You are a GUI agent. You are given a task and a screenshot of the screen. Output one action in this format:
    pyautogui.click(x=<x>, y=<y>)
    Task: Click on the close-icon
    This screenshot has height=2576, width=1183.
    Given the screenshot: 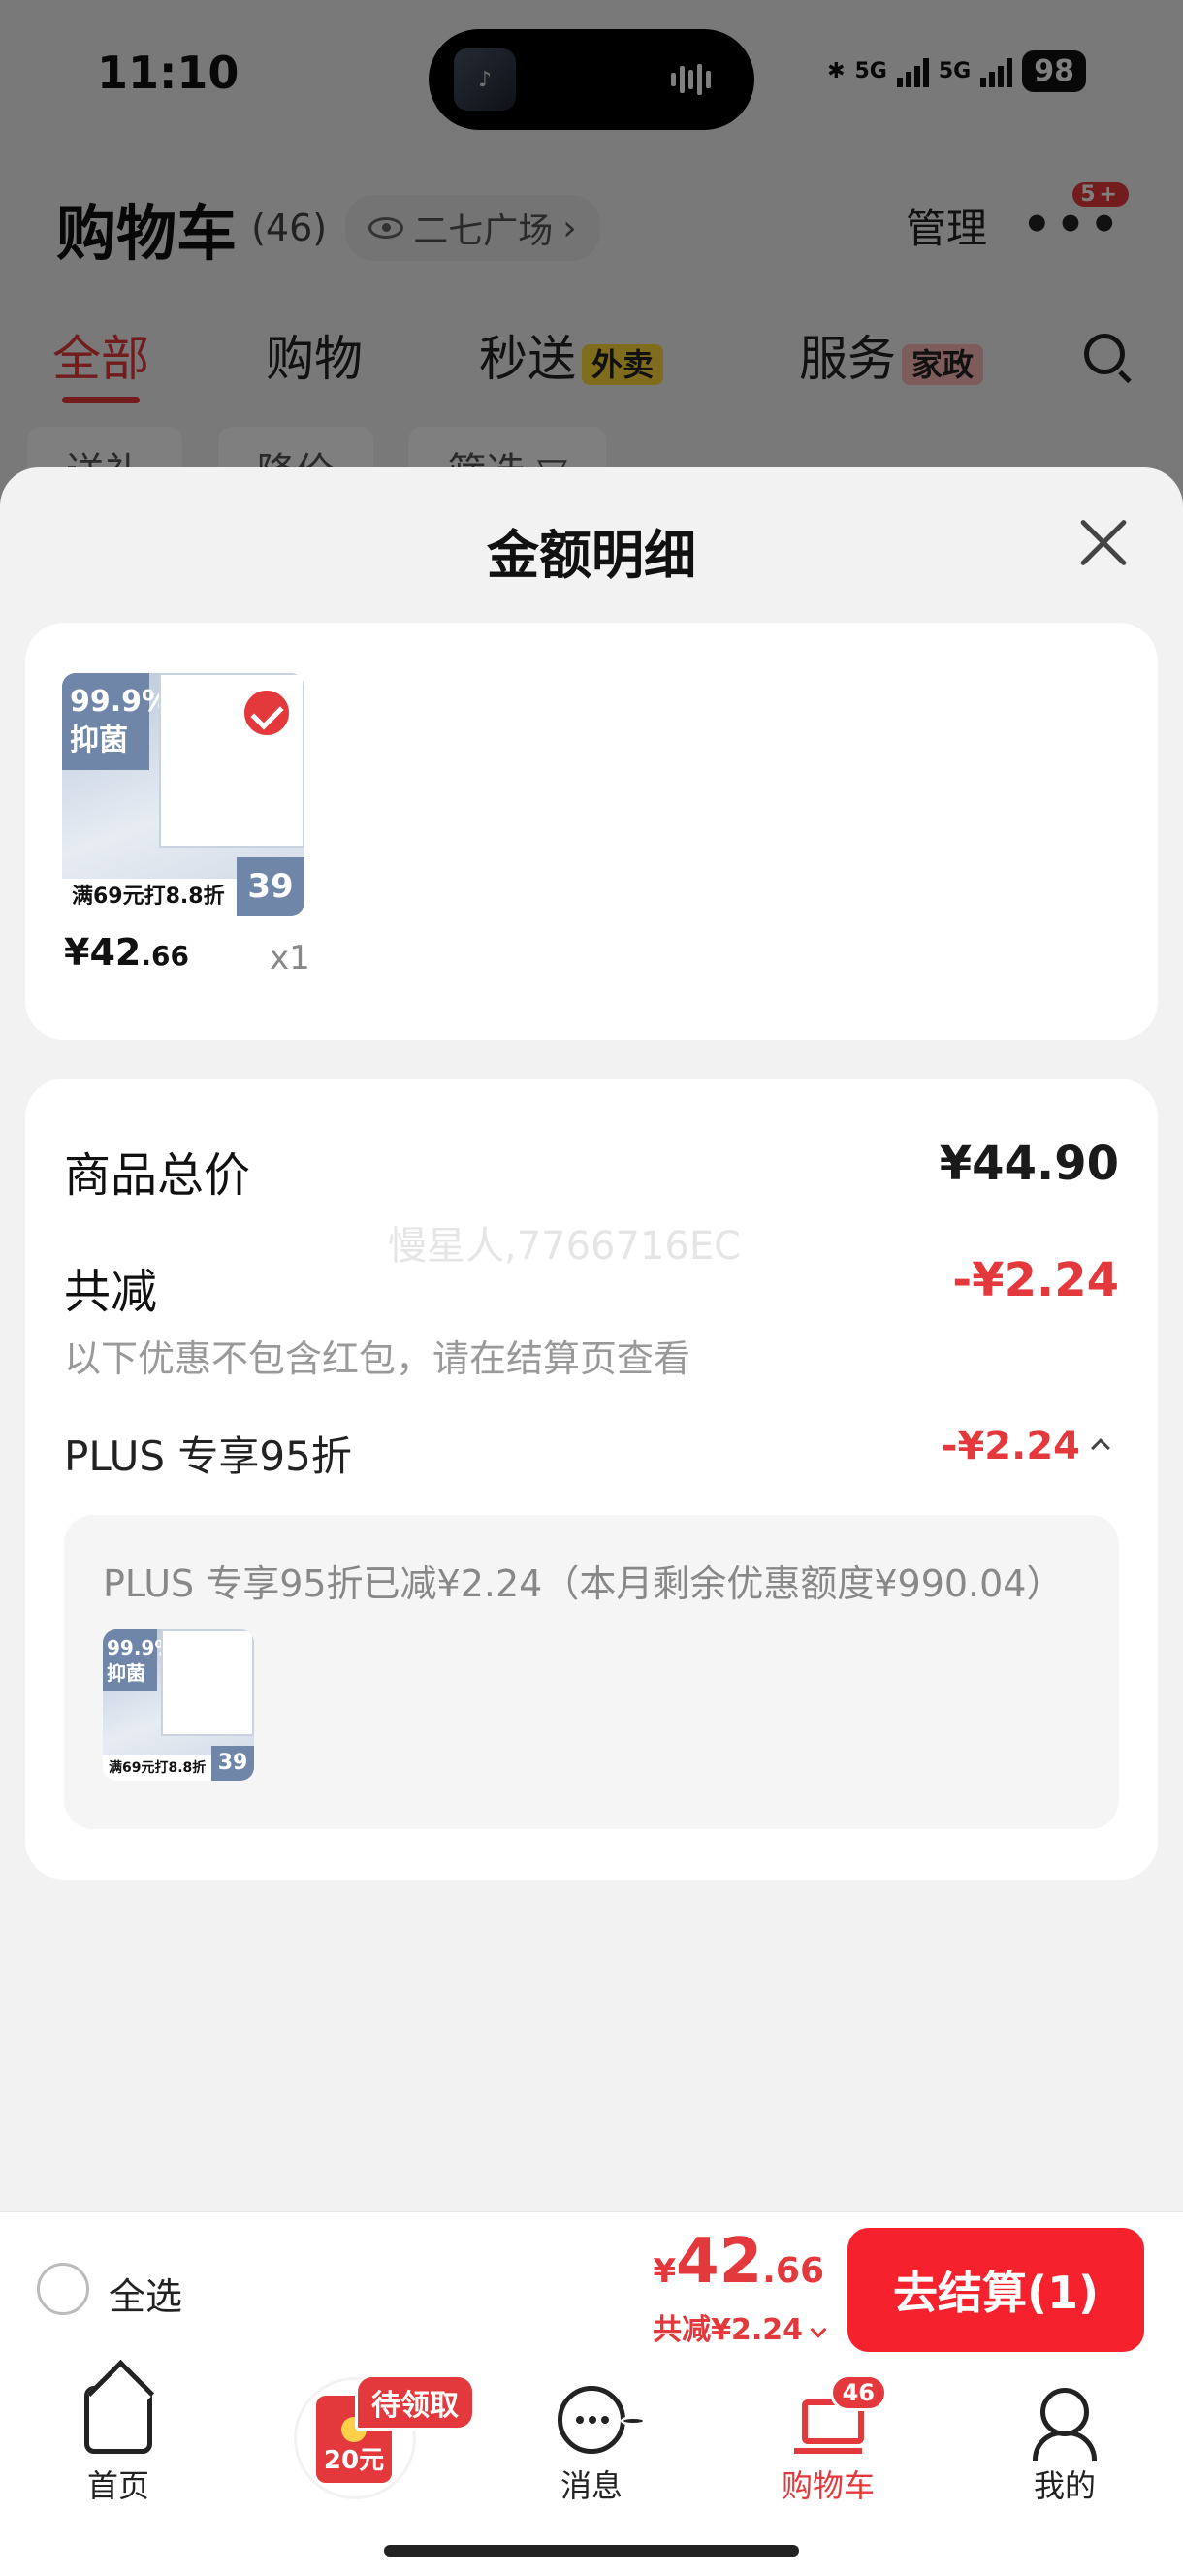 What is the action you would take?
    pyautogui.click(x=1103, y=543)
    